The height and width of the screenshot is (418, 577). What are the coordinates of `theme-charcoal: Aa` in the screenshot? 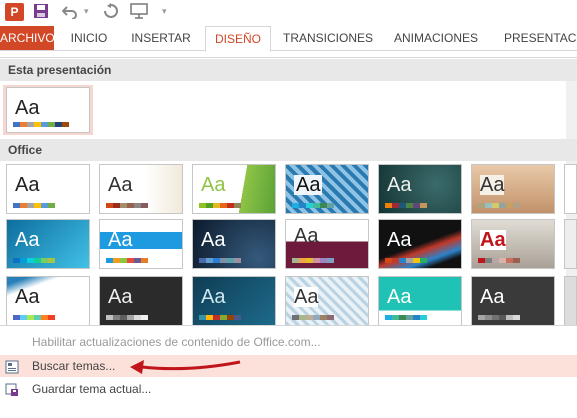 It's located at (513, 301).